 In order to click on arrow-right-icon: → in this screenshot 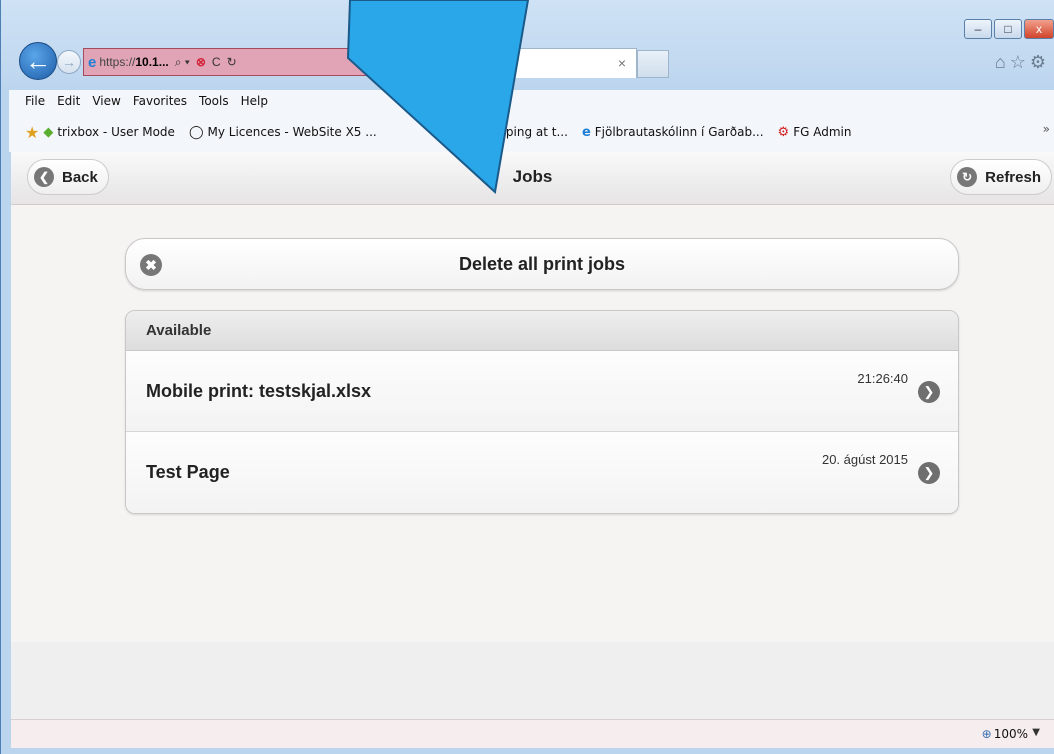, I will do `click(69, 62)`.